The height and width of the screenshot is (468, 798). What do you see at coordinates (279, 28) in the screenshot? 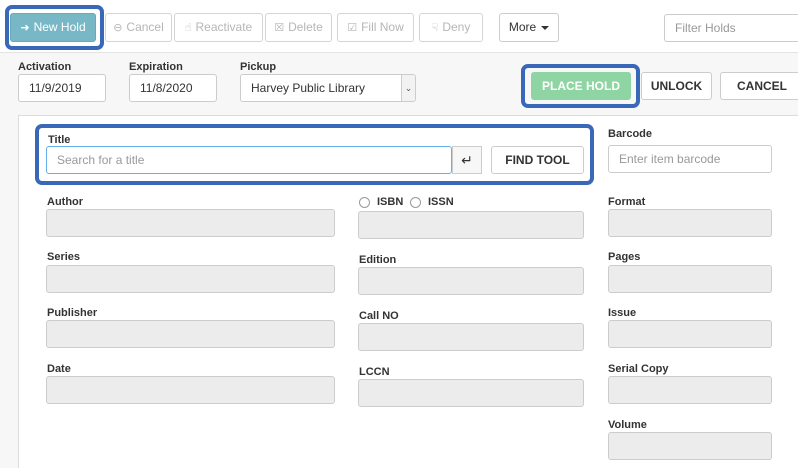
I see `trash-icon: ☒` at bounding box center [279, 28].